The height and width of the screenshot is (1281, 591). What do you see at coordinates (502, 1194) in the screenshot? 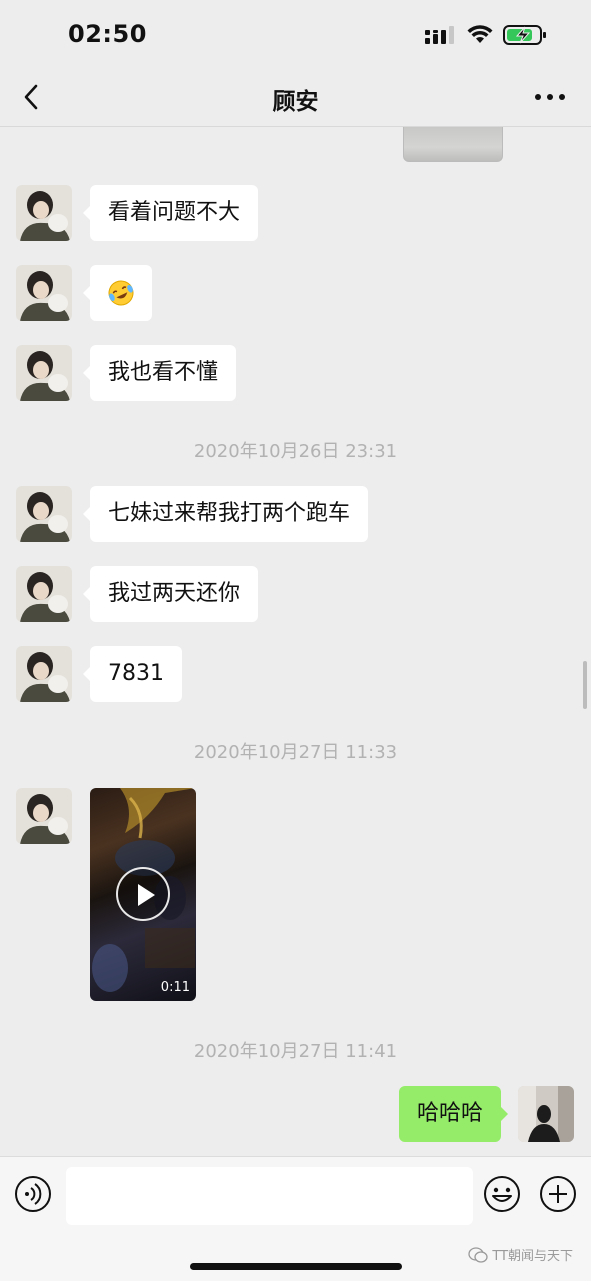
I see `emoji-icon` at bounding box center [502, 1194].